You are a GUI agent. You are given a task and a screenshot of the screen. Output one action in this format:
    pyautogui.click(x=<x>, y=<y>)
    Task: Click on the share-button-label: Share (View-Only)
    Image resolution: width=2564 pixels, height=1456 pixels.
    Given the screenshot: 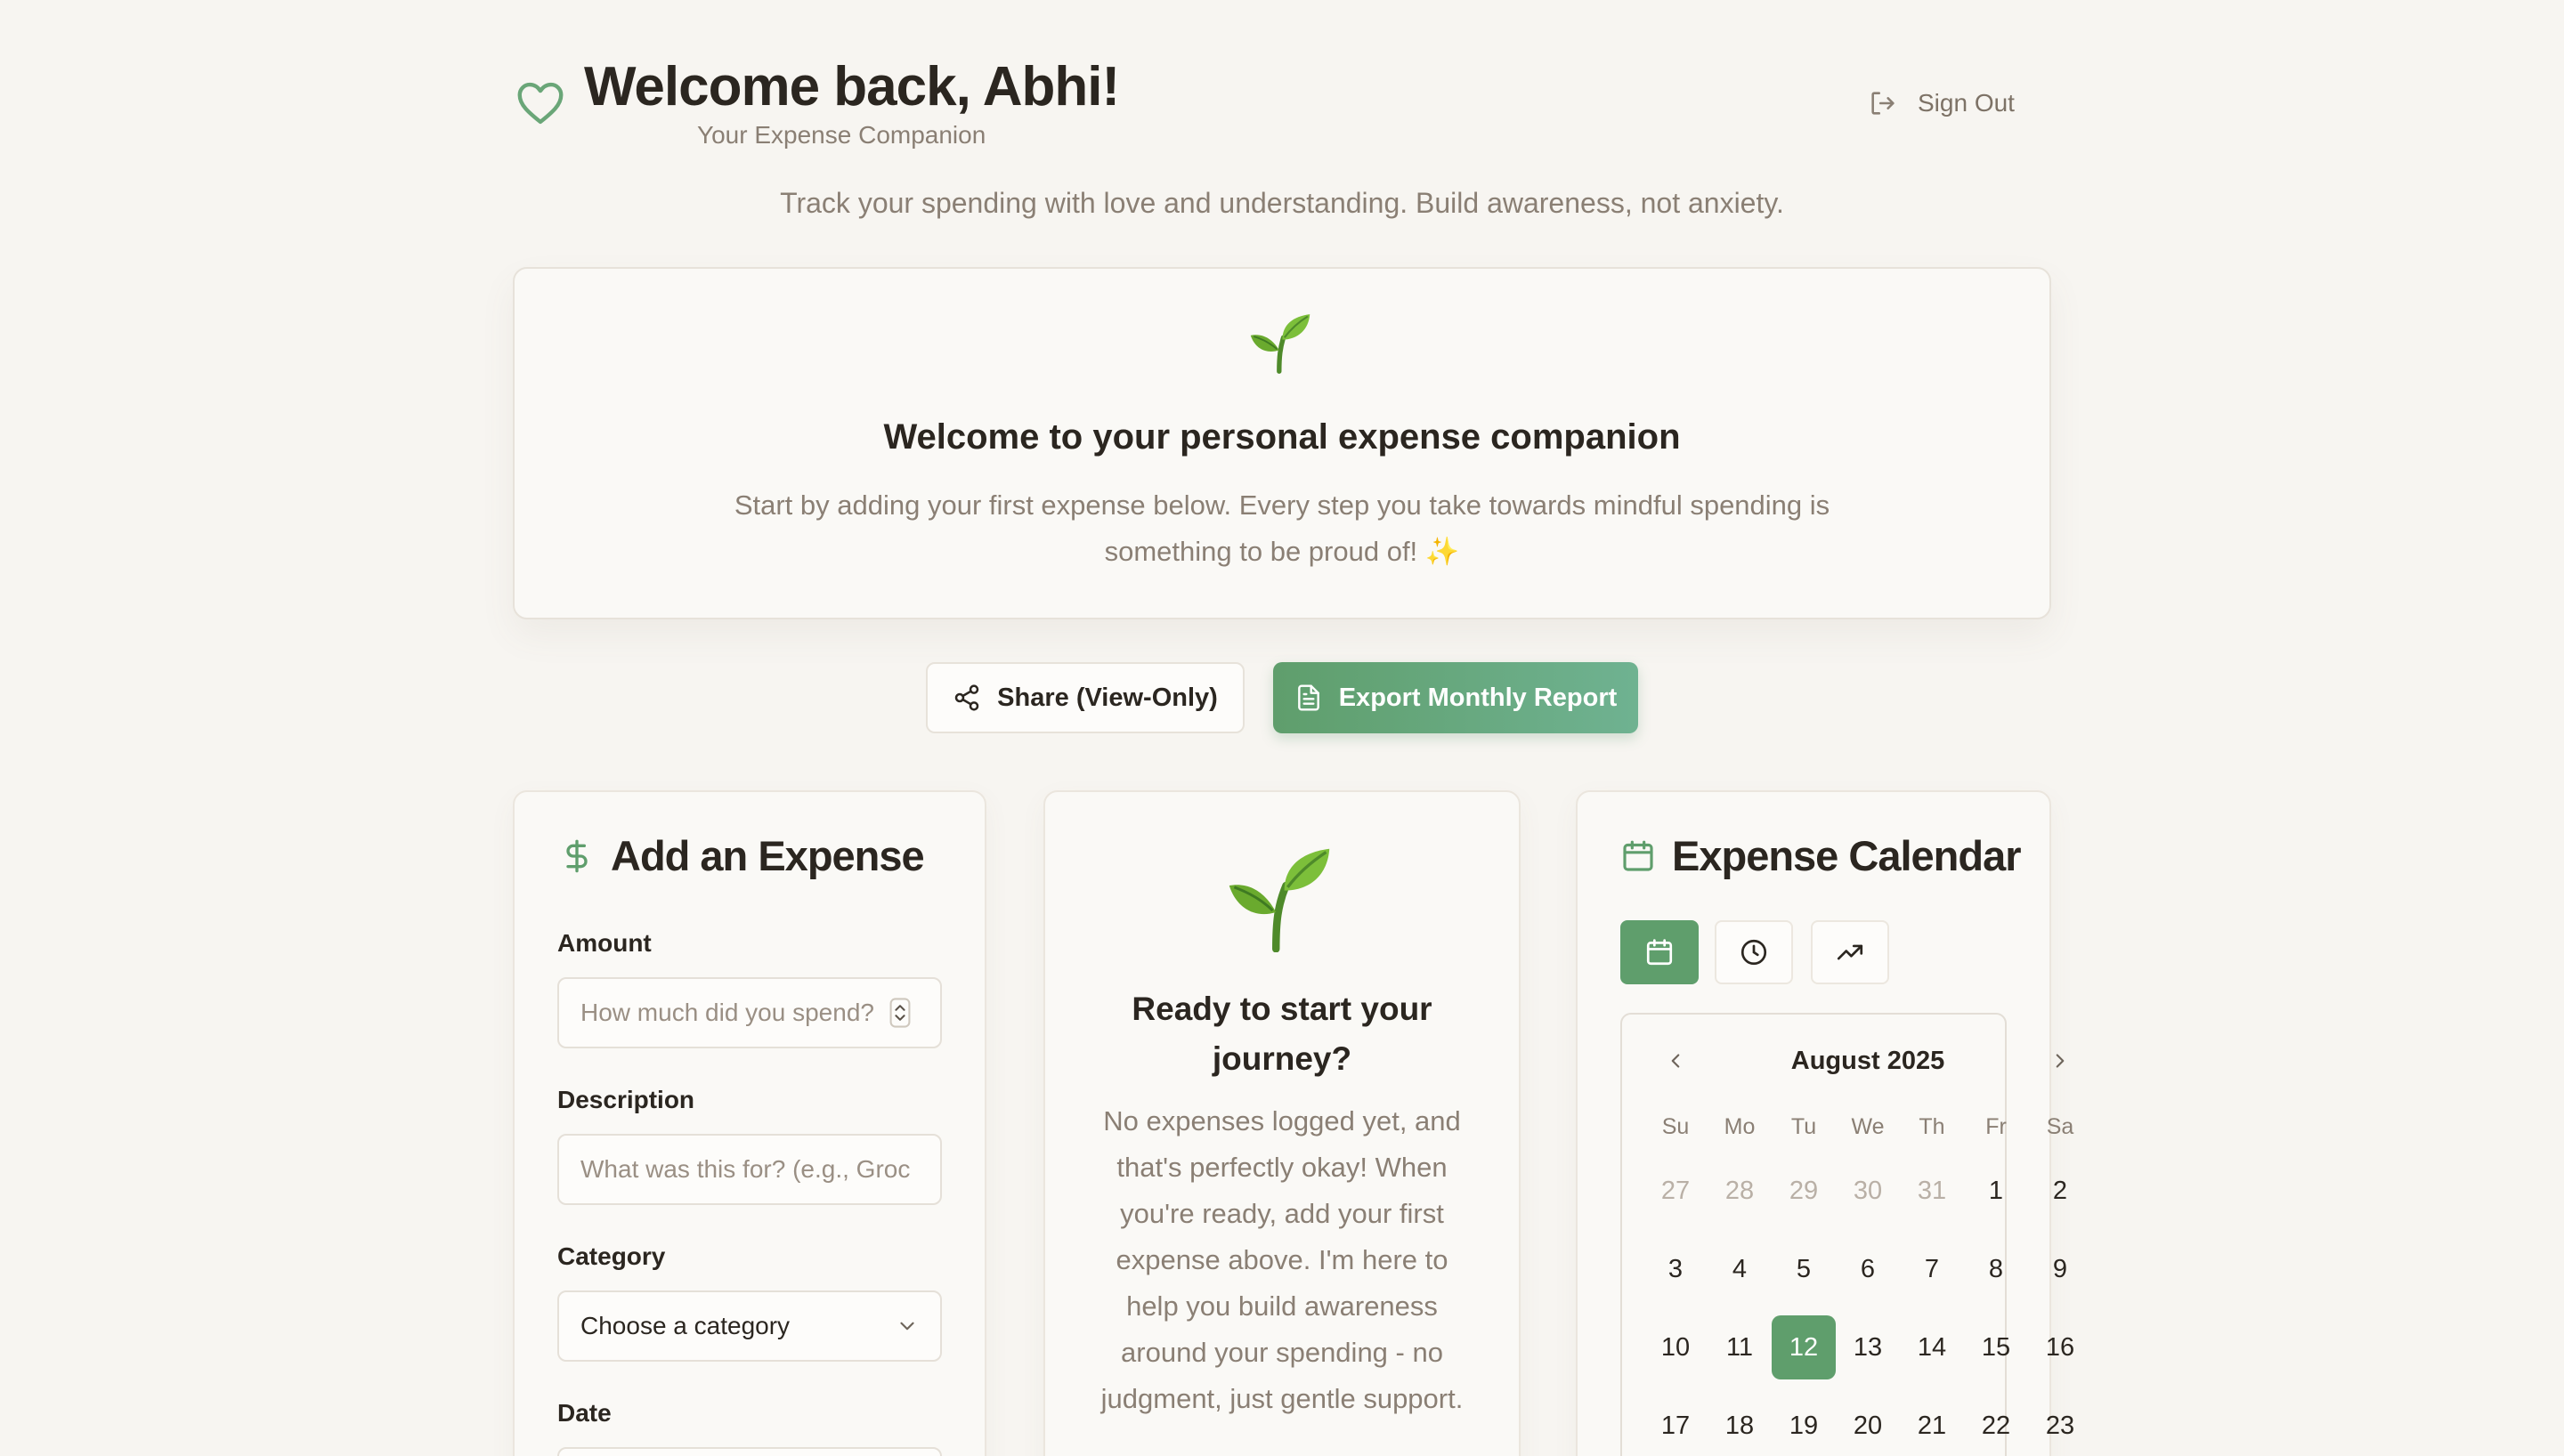 What is the action you would take?
    pyautogui.click(x=1107, y=697)
    